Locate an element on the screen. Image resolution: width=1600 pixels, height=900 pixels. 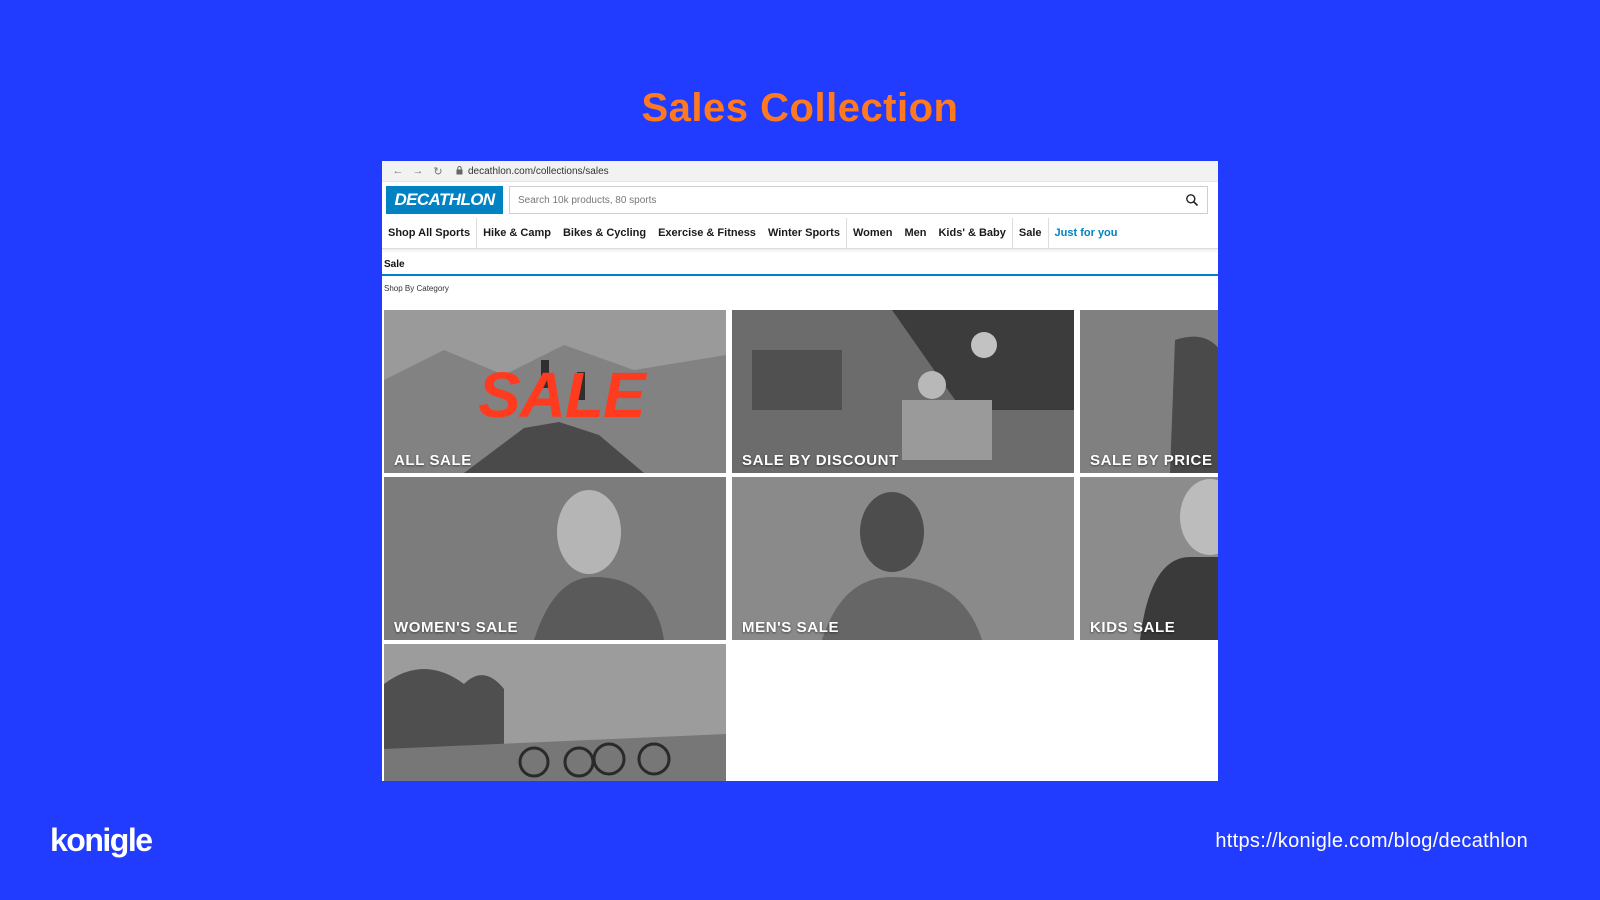
tile-sale-by-price: SALE BY PRICE is located at coordinates (1149, 391).